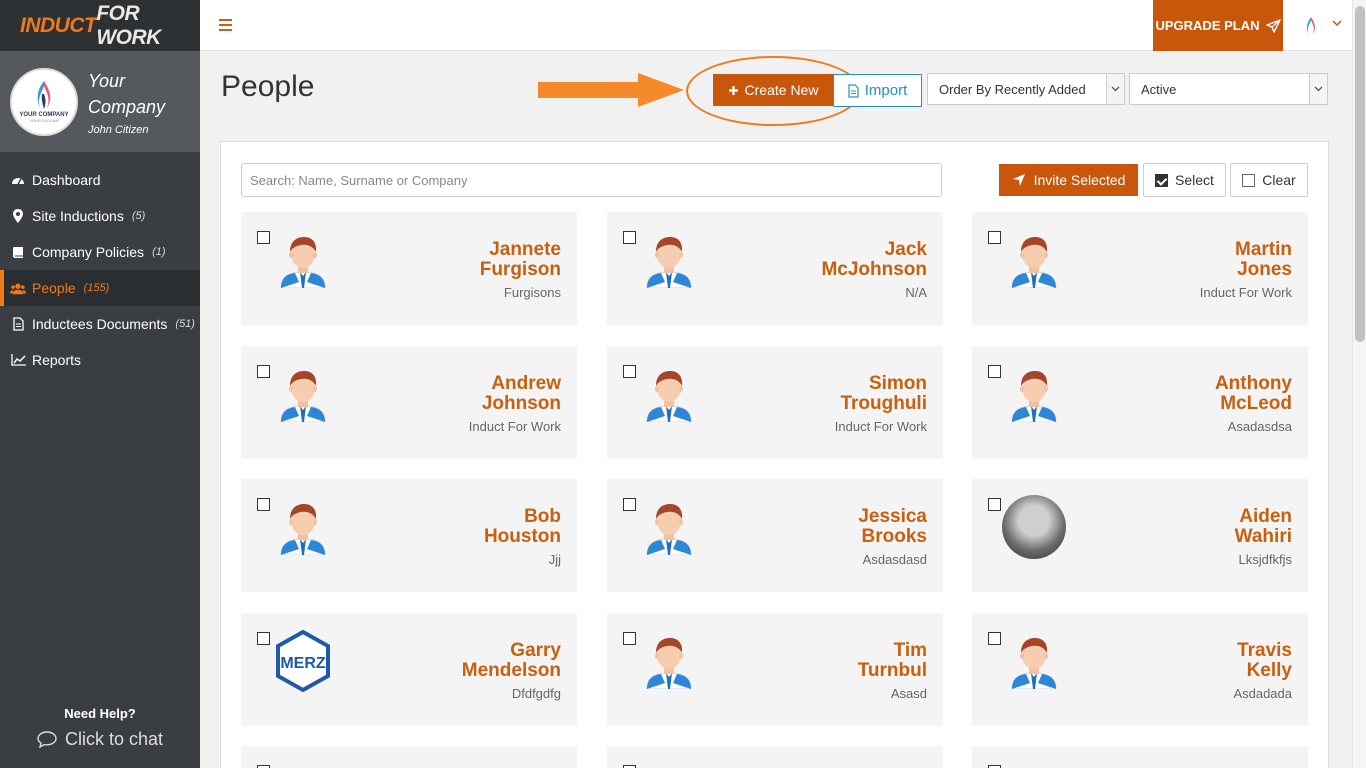 This screenshot has width=1366, height=768. What do you see at coordinates (1140, 535) in the screenshot?
I see `person-card: Aiden Wahiri Lksjdfkfjs` at bounding box center [1140, 535].